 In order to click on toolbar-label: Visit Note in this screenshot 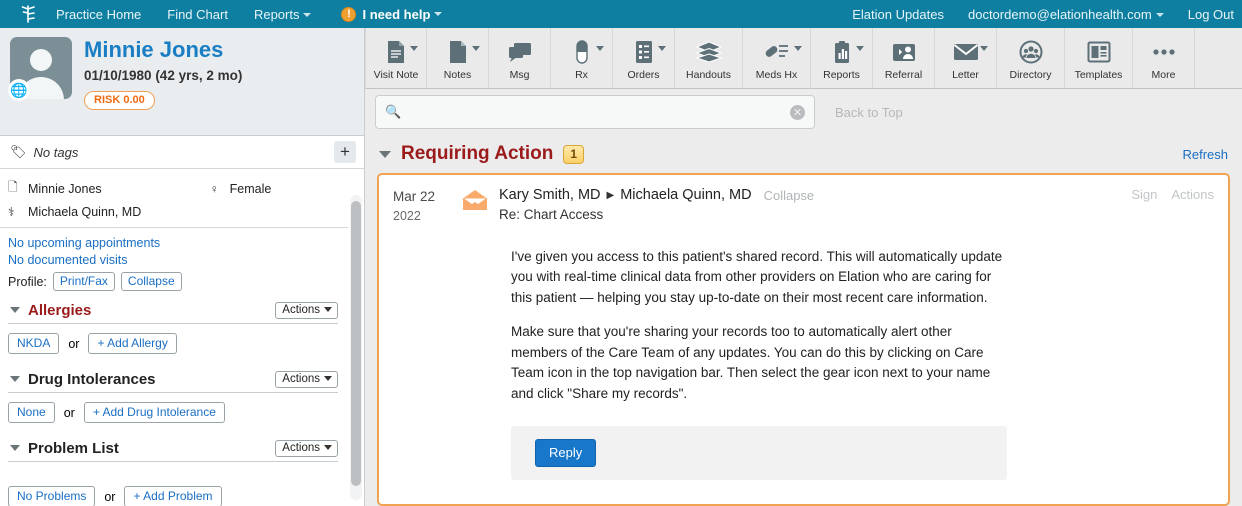, I will do `click(396, 75)`.